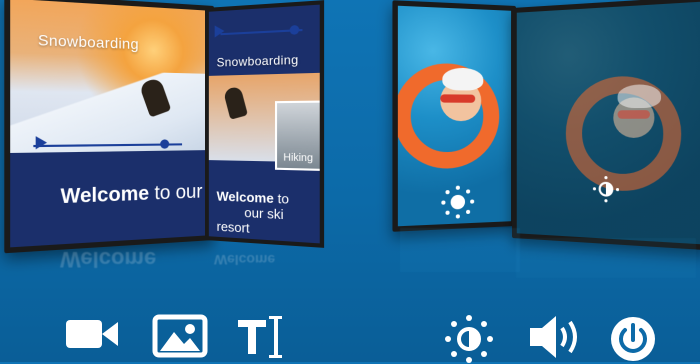 This screenshot has height=364, width=700. I want to click on text-cursor-icon, so click(260, 337).